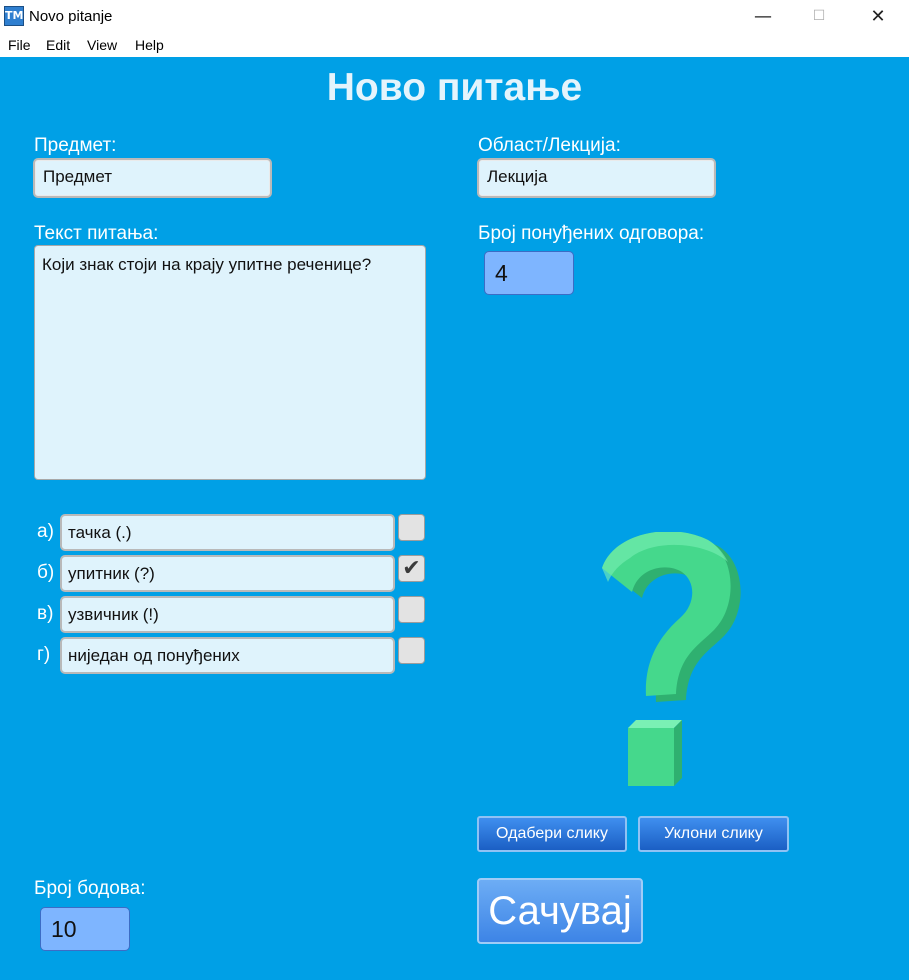 Image resolution: width=909 pixels, height=980 pixels. Describe the element at coordinates (227, 532) in the screenshot. I see `answer-input-a: тачка (.)` at that location.